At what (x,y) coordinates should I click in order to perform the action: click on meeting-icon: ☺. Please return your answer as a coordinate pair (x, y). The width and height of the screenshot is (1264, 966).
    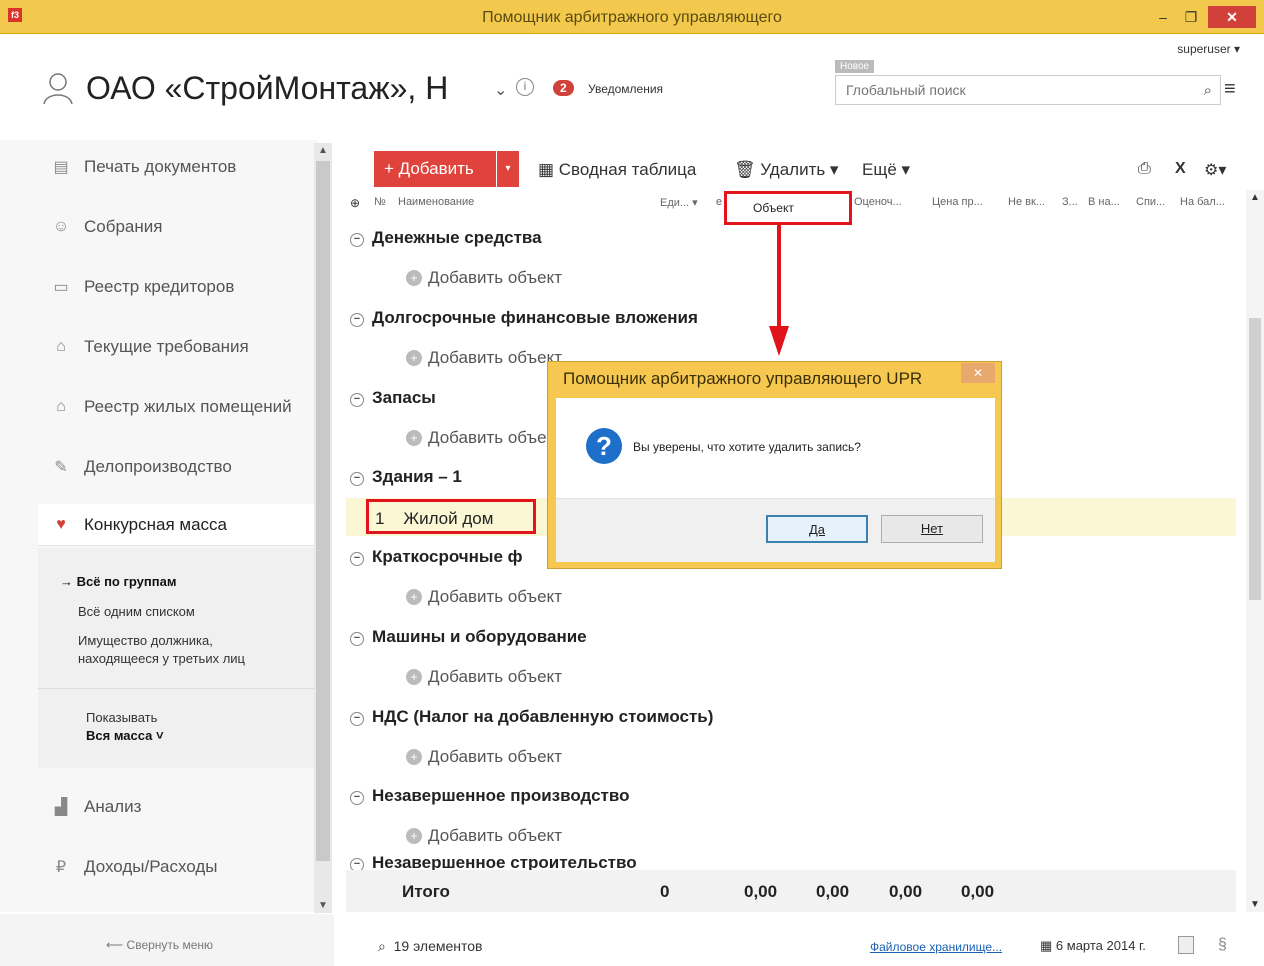
    Looking at the image, I should click on (61, 226).